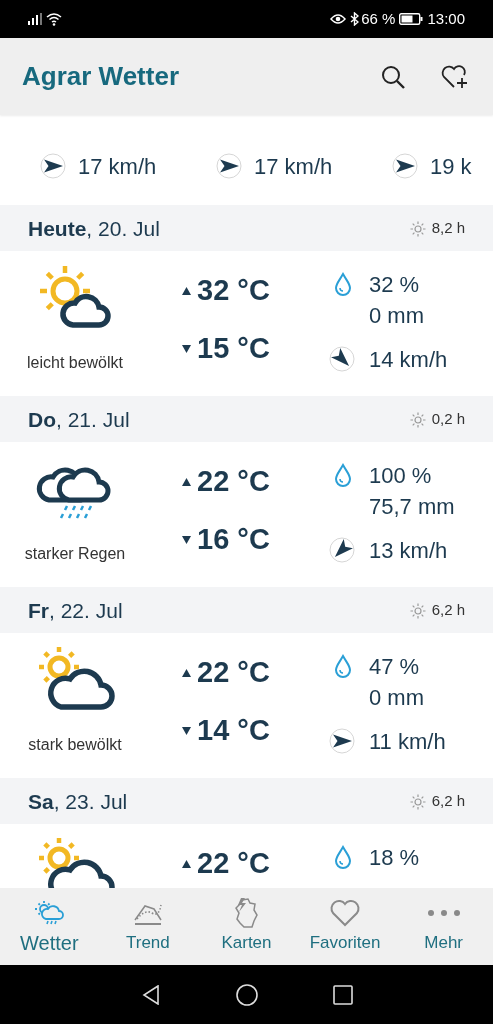  Describe the element at coordinates (78, 801) in the screenshot. I see `day-date: Sa, 23. Jul` at that location.